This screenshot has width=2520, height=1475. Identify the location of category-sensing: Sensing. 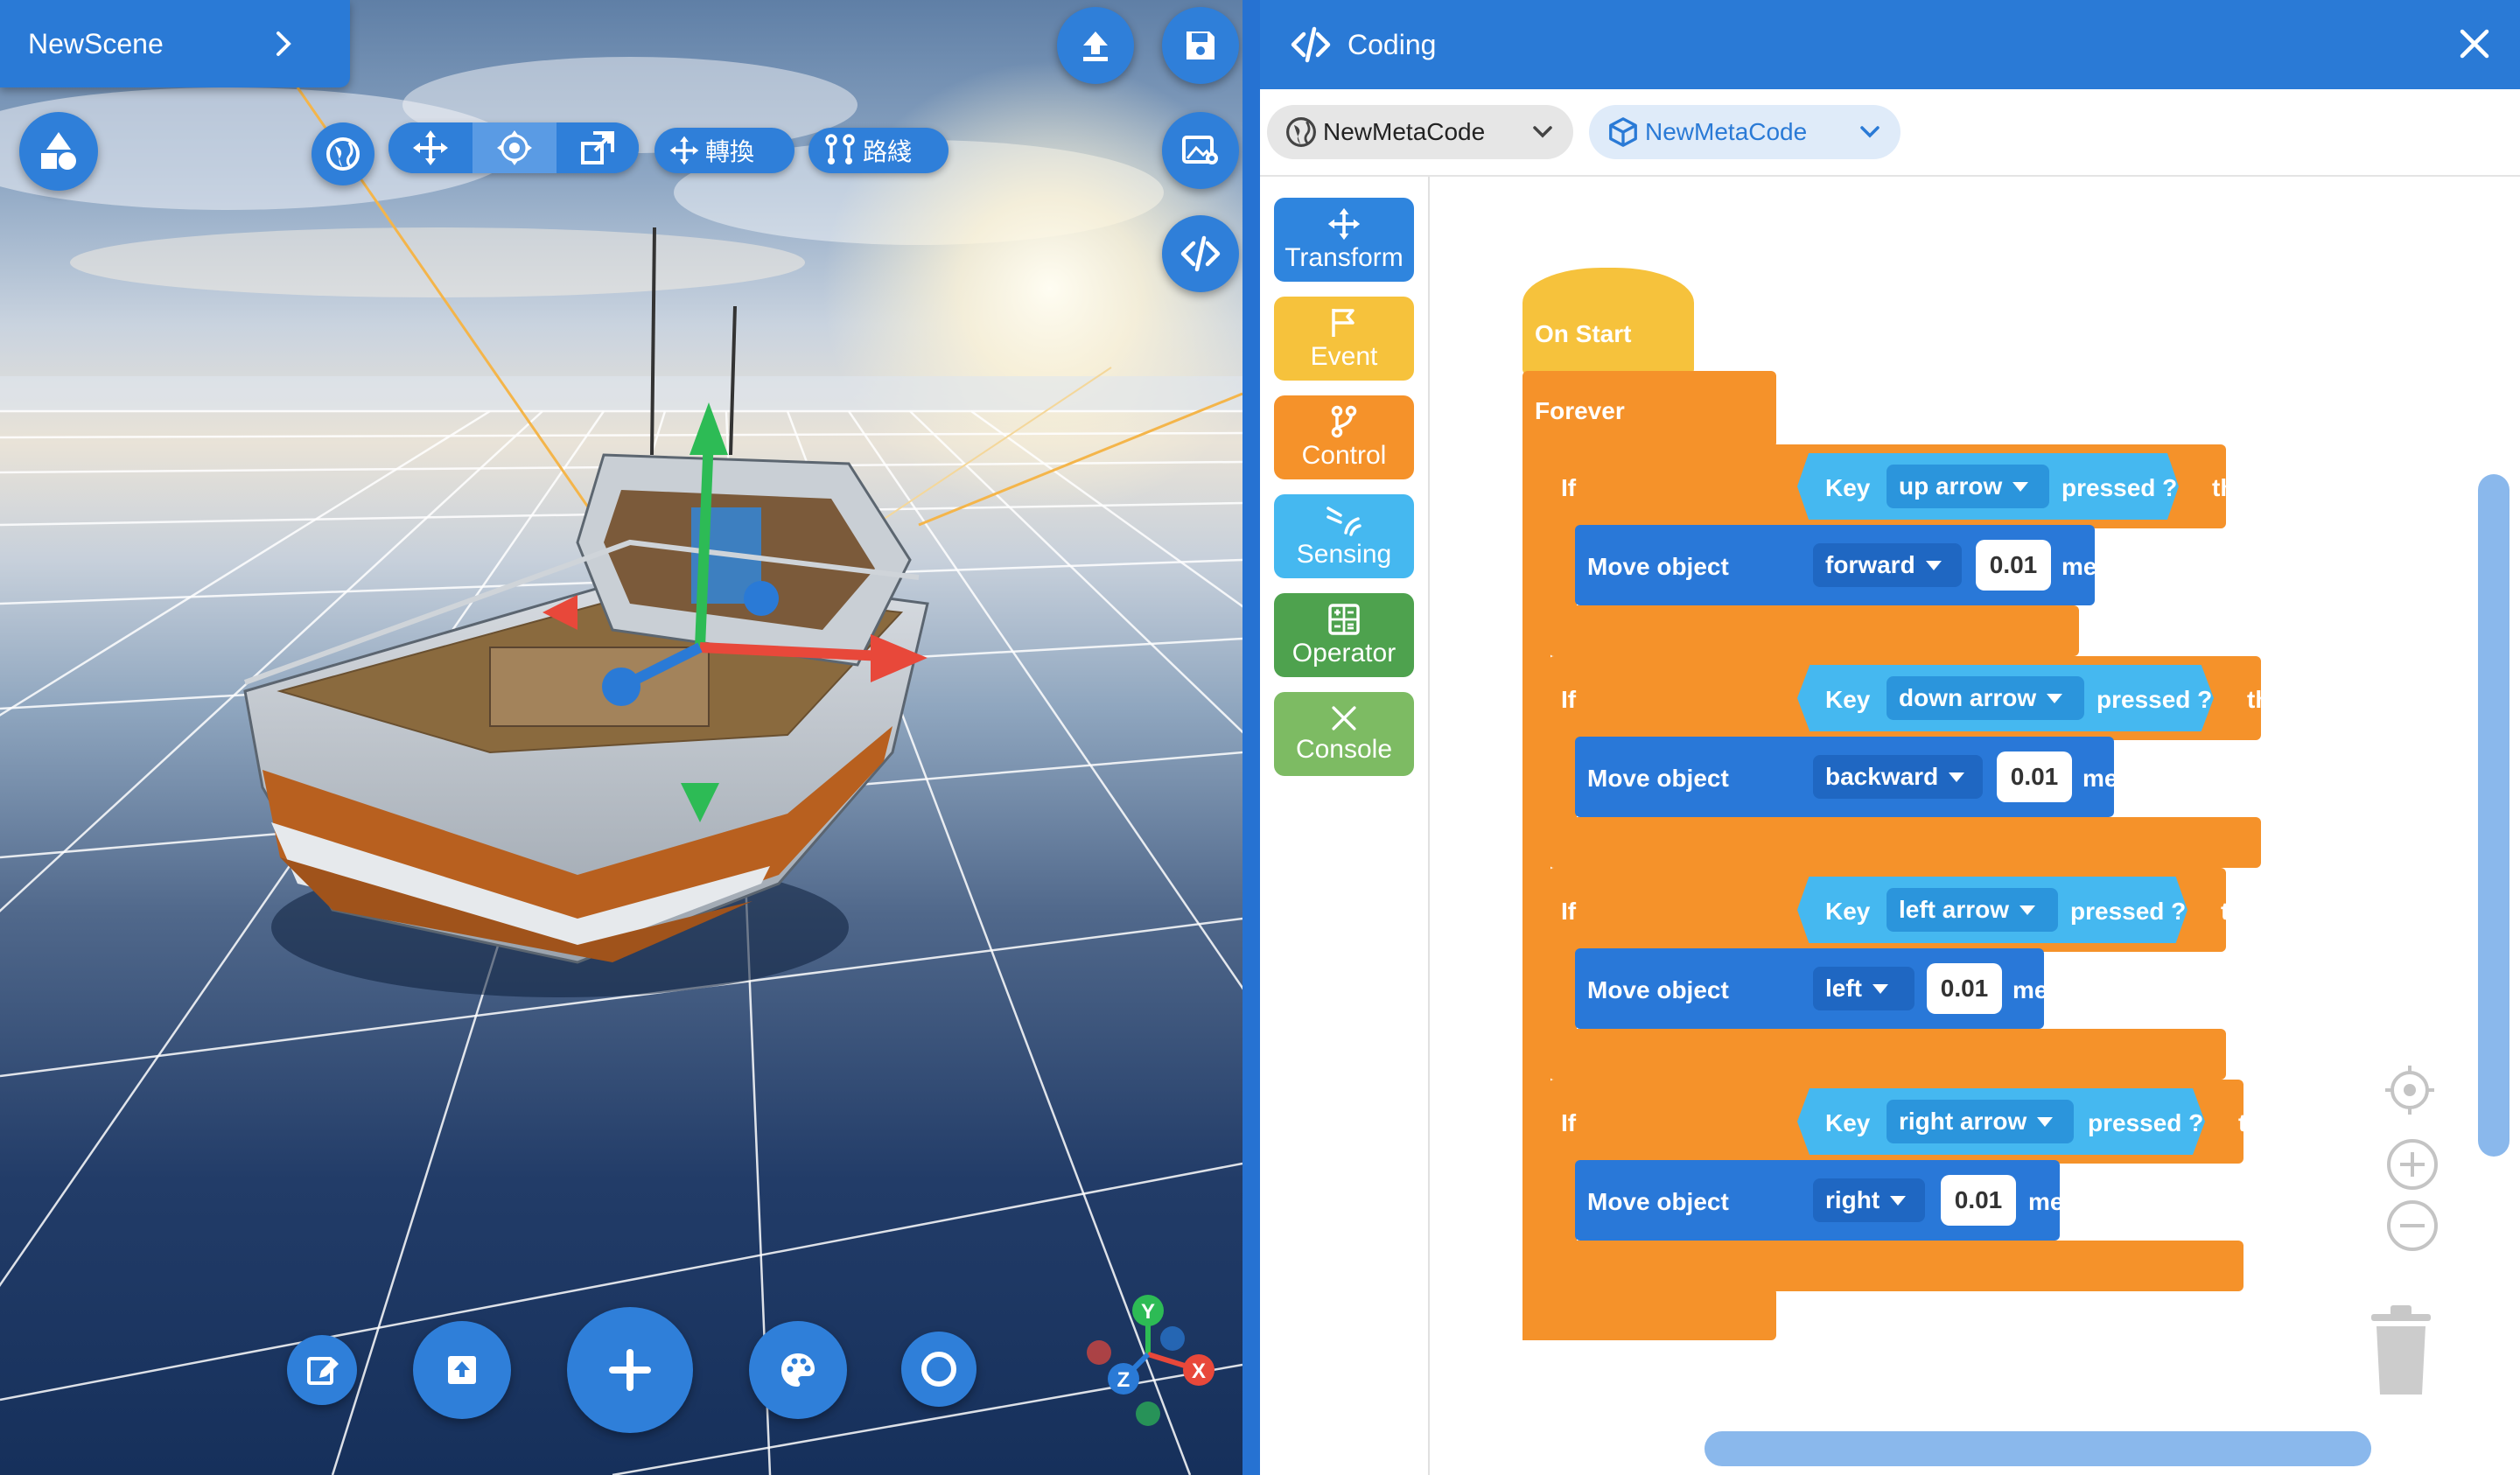
(1344, 536).